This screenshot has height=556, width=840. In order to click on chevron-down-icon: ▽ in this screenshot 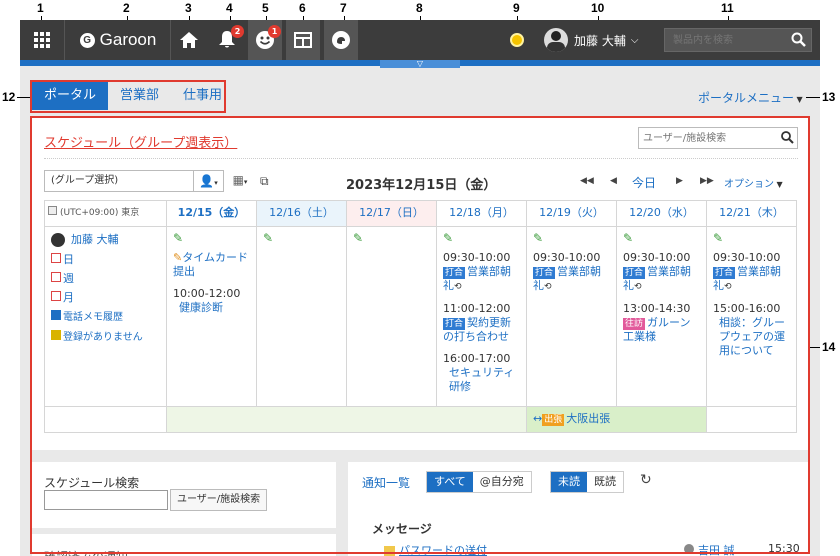, I will do `click(420, 63)`.